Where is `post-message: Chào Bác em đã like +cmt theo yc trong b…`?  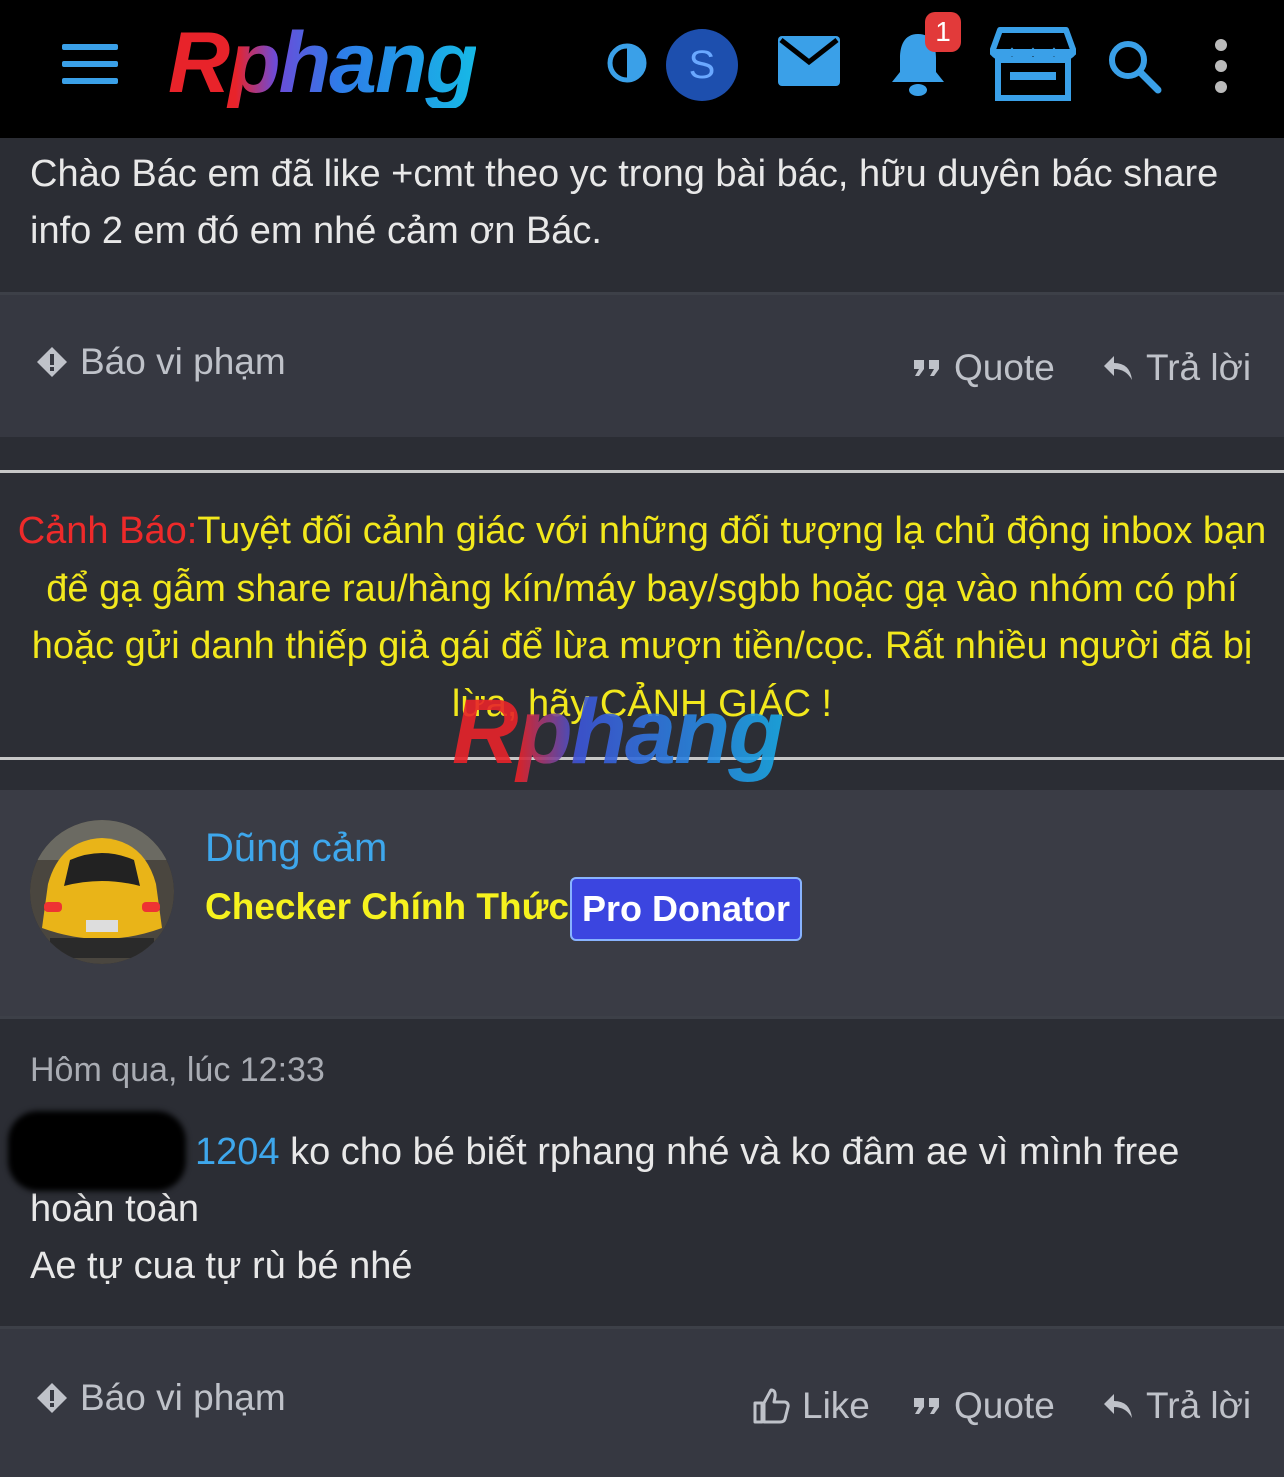
post-message: Chào Bác em đã like +cmt theo yc trong b… is located at coordinates (624, 202).